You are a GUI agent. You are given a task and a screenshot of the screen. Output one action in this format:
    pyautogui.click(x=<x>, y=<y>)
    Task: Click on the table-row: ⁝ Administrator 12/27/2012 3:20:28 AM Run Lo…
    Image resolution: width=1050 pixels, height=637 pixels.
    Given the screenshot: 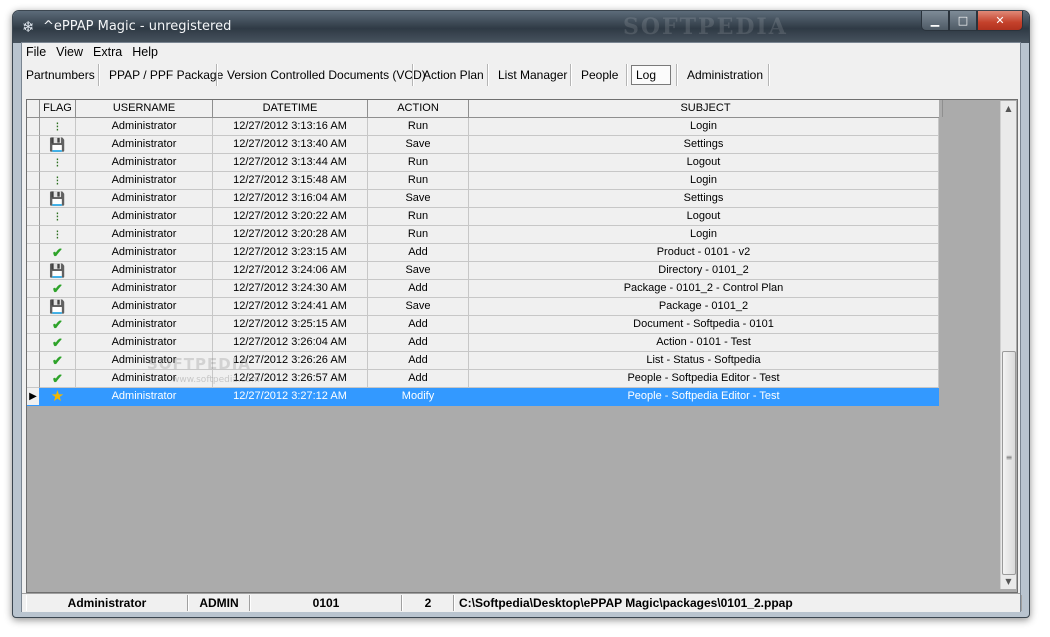 What is the action you would take?
    pyautogui.click(x=483, y=235)
    